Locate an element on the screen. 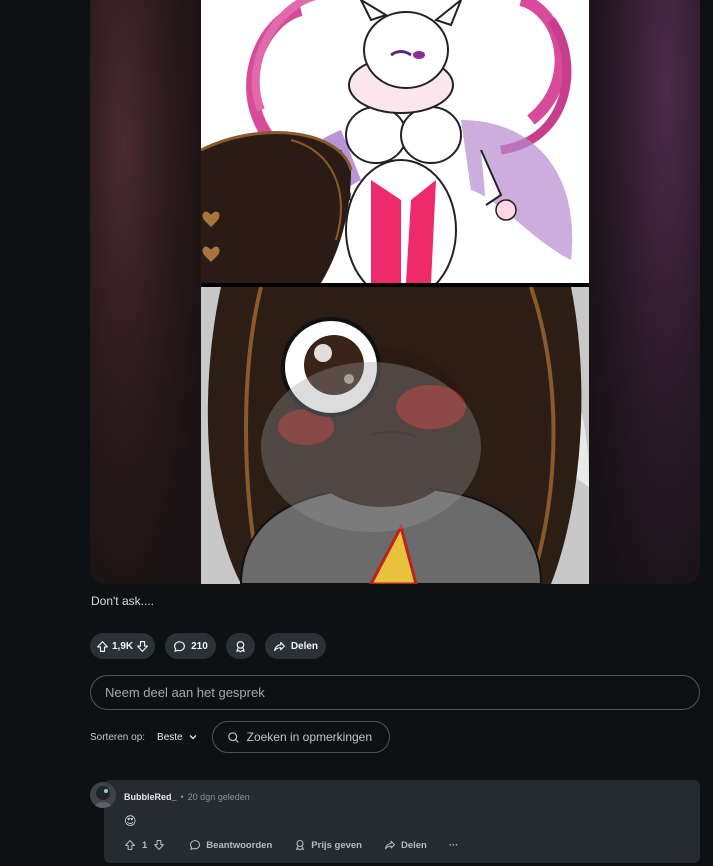 Image resolution: width=713 pixels, height=866 pixels. comment-share-label: Delen is located at coordinates (413, 845).